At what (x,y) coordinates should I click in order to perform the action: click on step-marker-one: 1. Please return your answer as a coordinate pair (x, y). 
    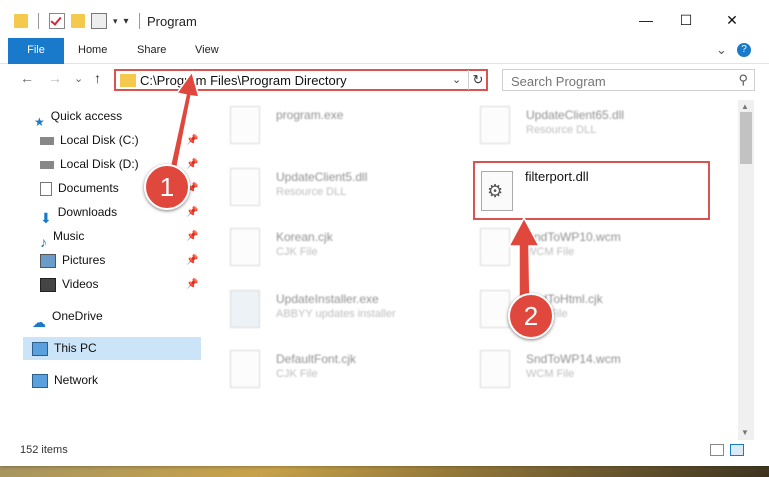
    Looking at the image, I should click on (167, 187).